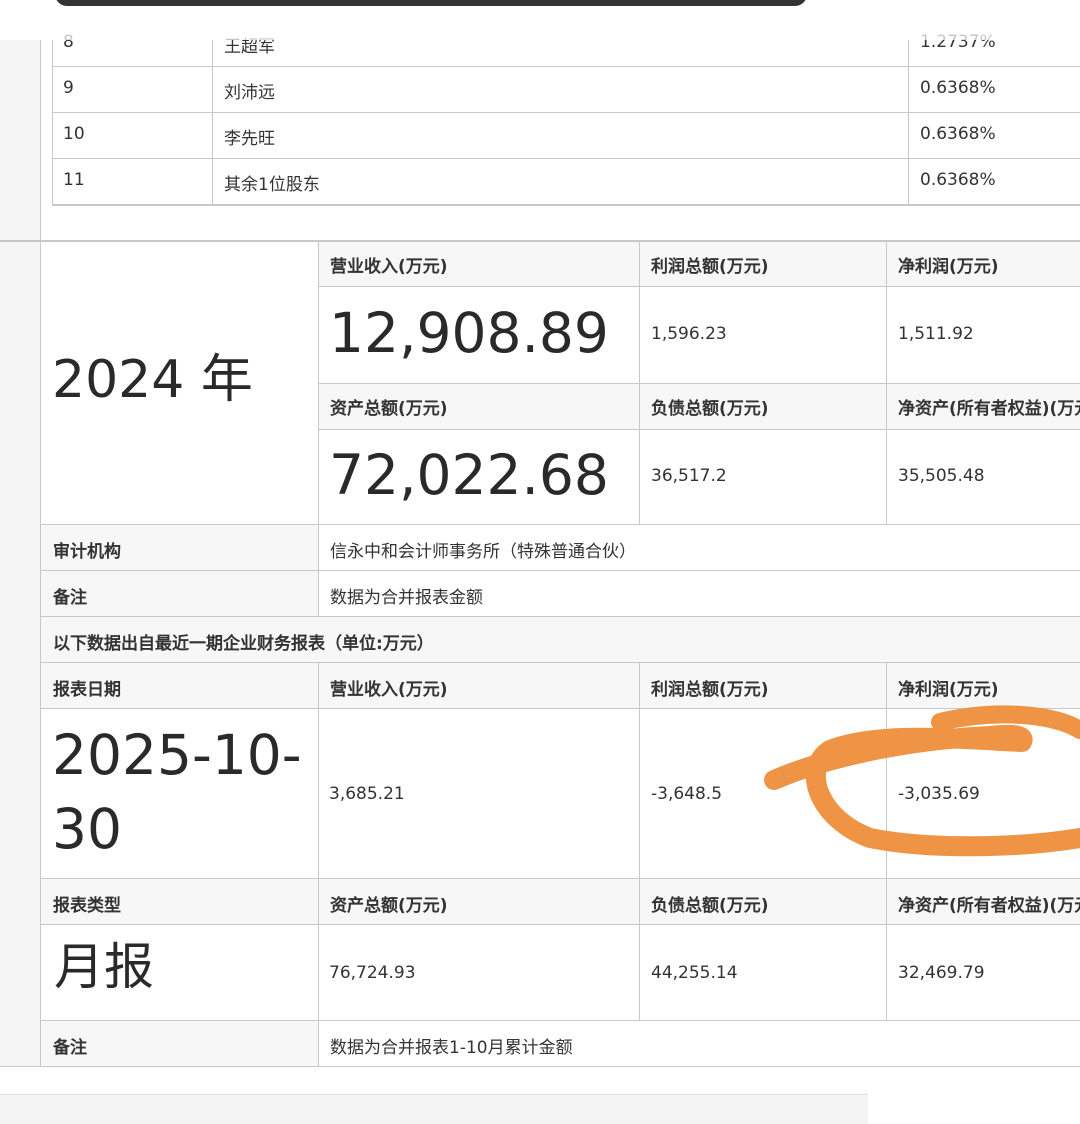 This screenshot has width=1080, height=1124. I want to click on annual-total-profit-value: 1,596.23, so click(689, 334).